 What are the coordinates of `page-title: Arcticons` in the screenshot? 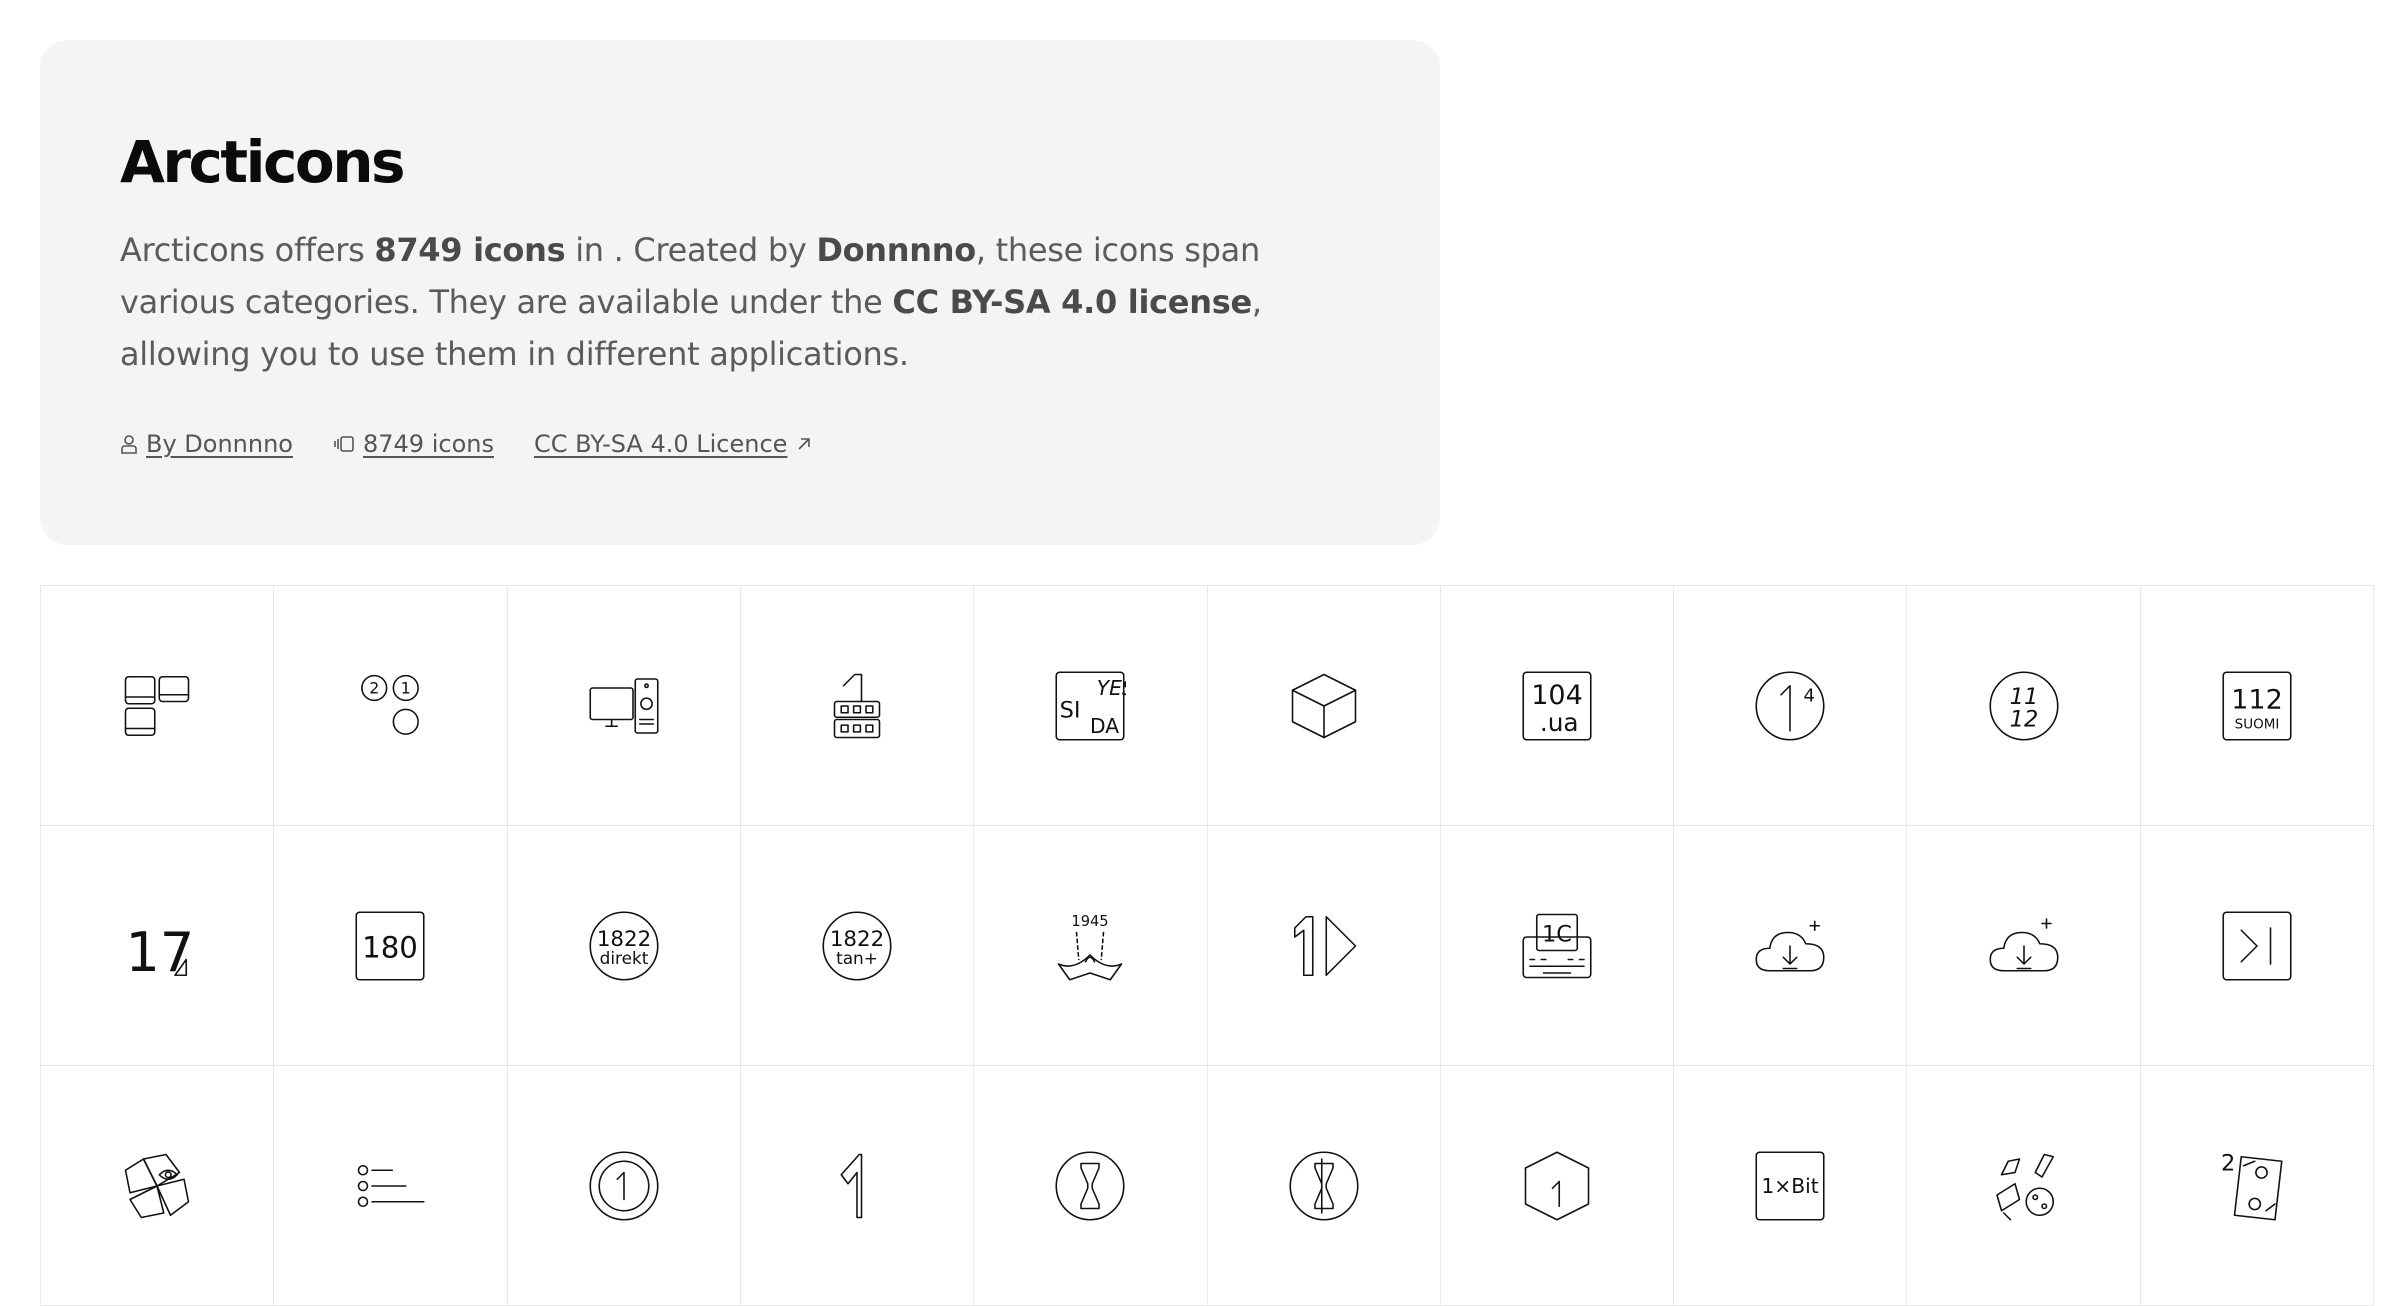 It's located at (263, 162).